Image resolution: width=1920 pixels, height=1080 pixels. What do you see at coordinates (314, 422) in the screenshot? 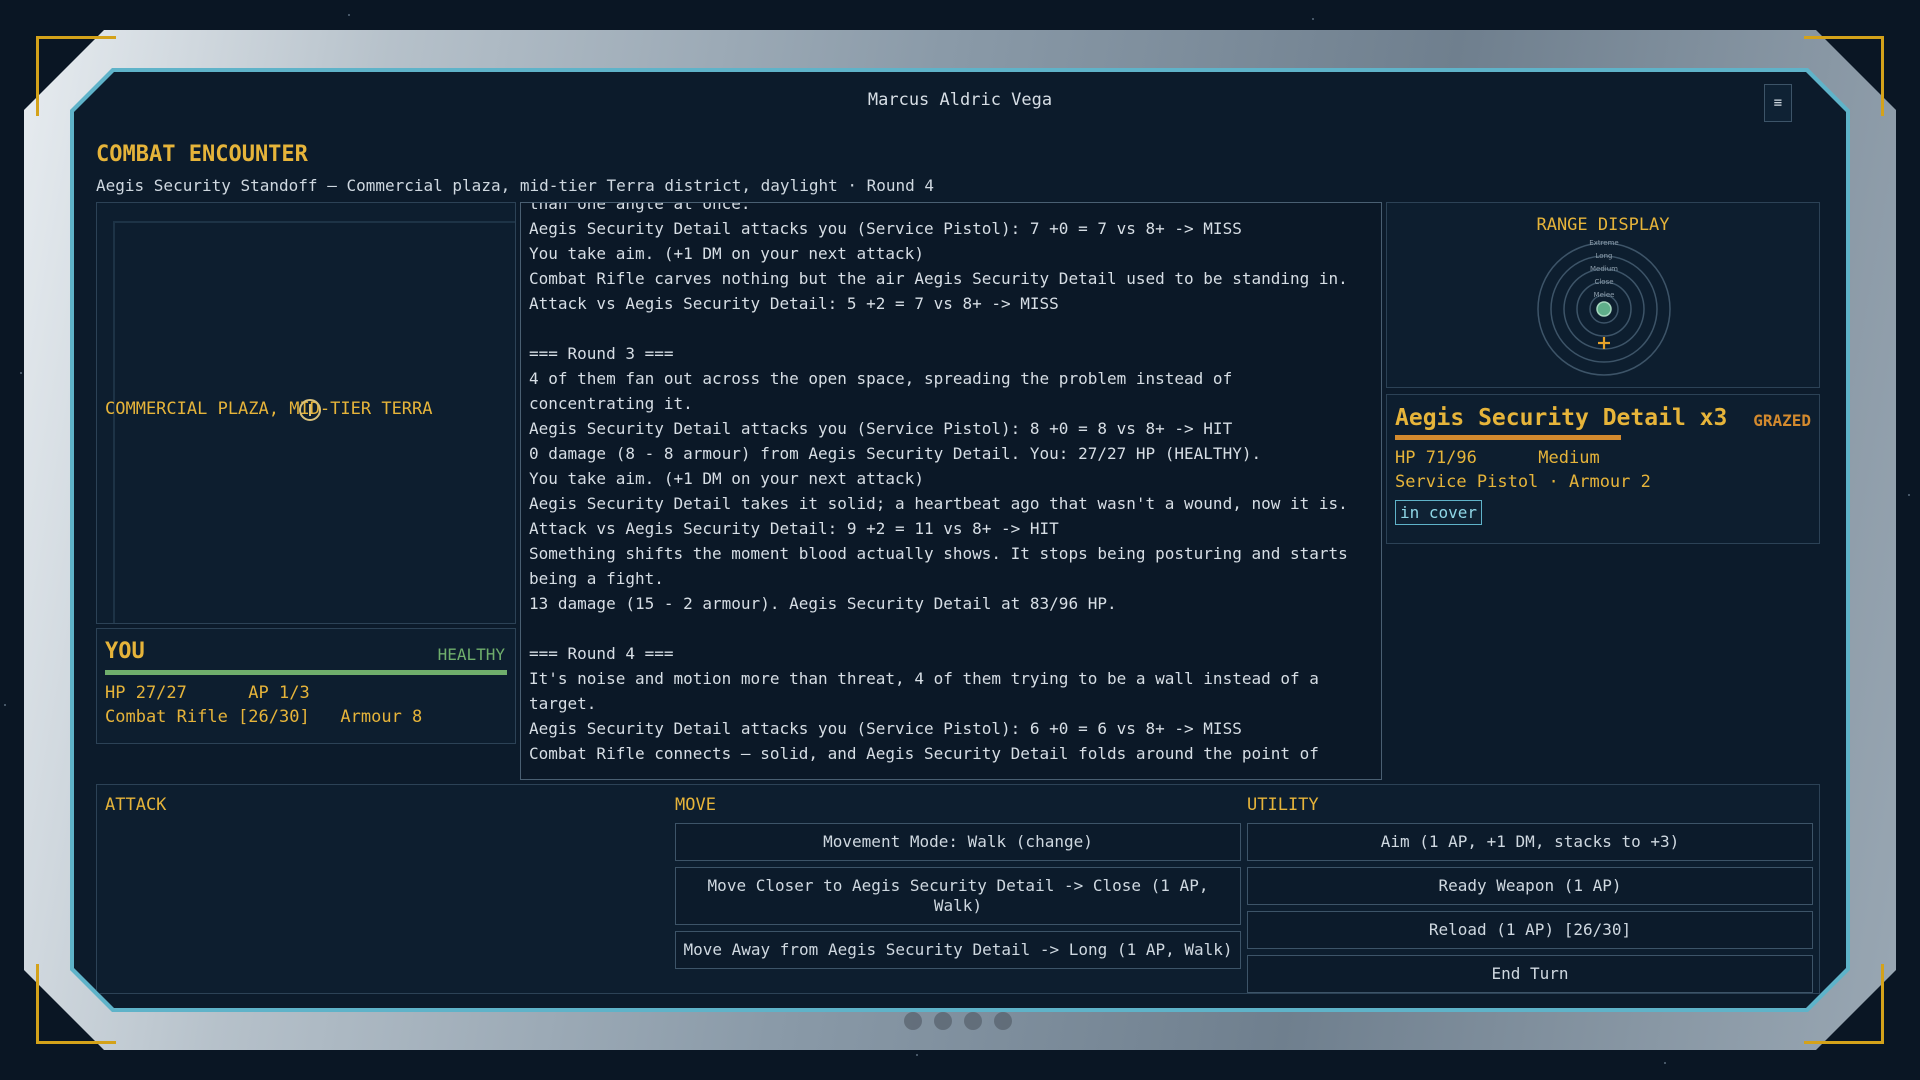
I see `map-viewport` at bounding box center [314, 422].